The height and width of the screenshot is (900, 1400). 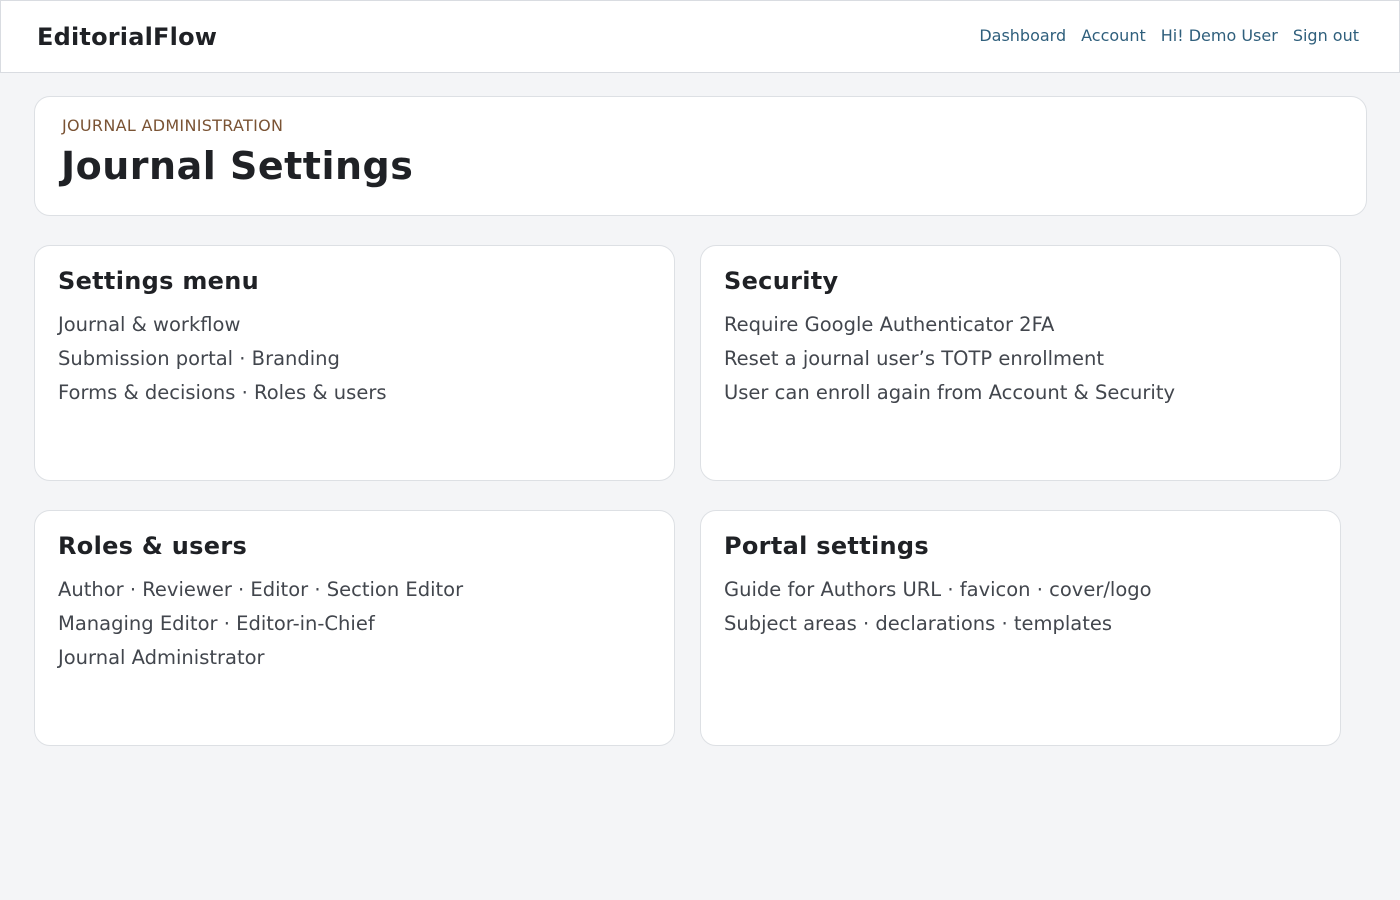 I want to click on brand-logo: EditorialFlow, so click(x=127, y=37).